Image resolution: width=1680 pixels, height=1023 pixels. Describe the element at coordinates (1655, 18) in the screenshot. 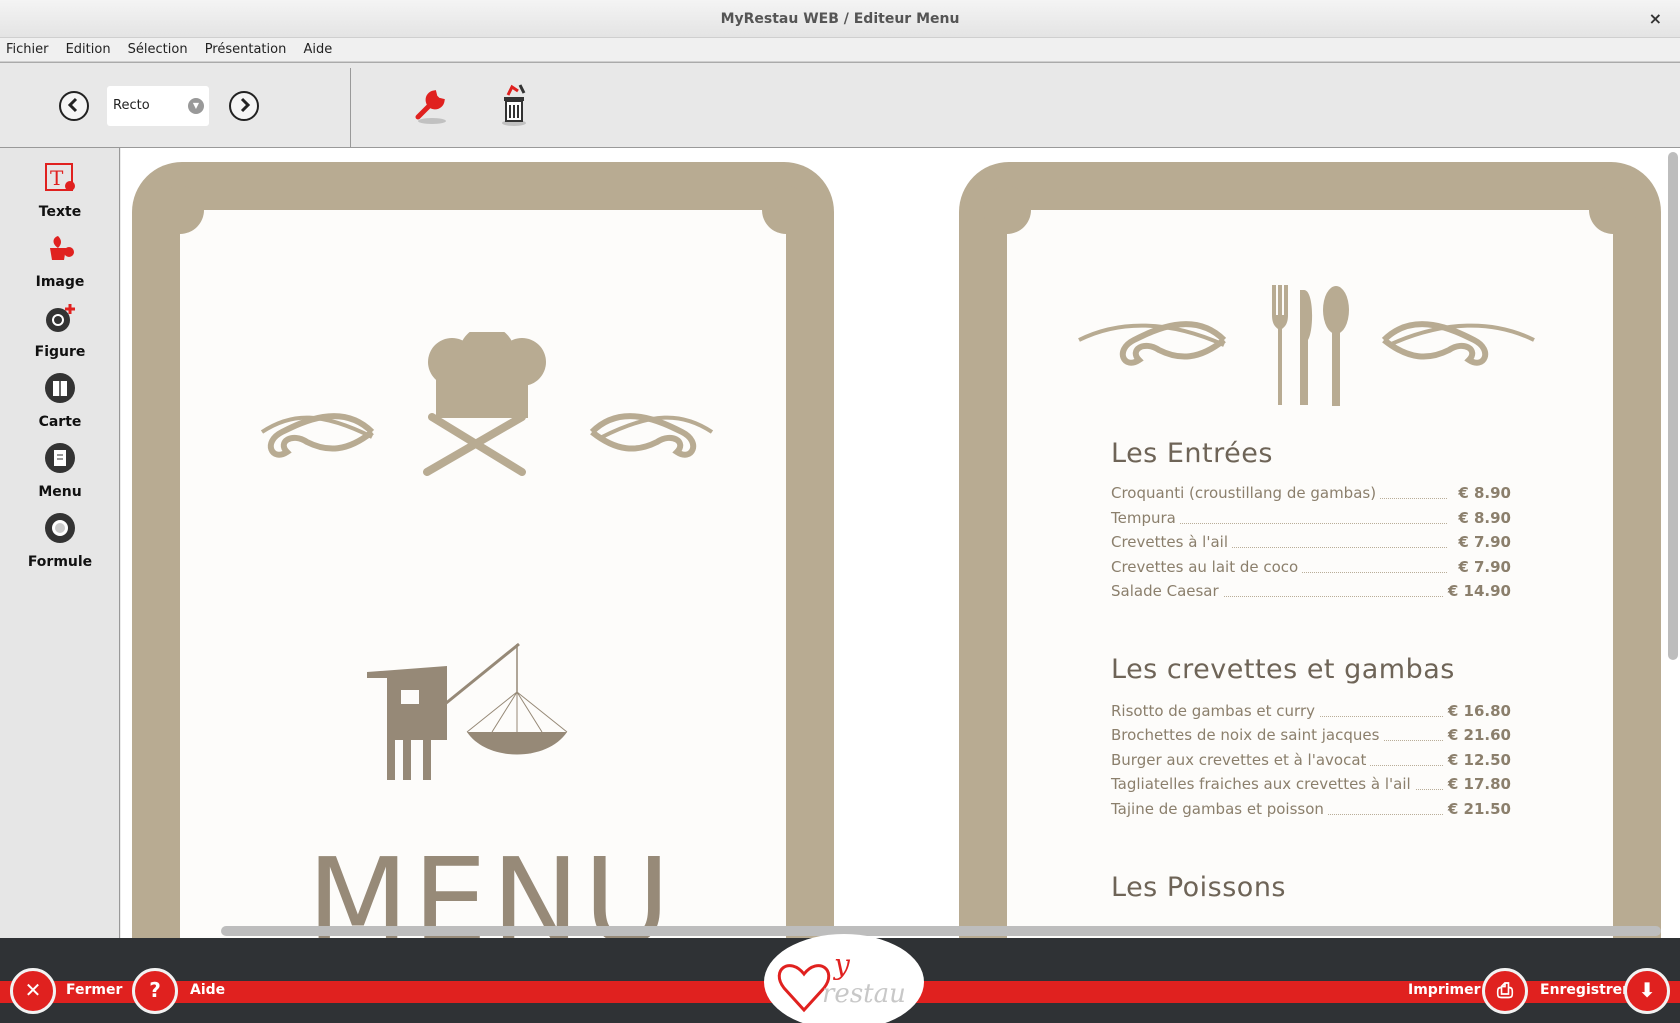

I see `window-close-button: ×` at that location.